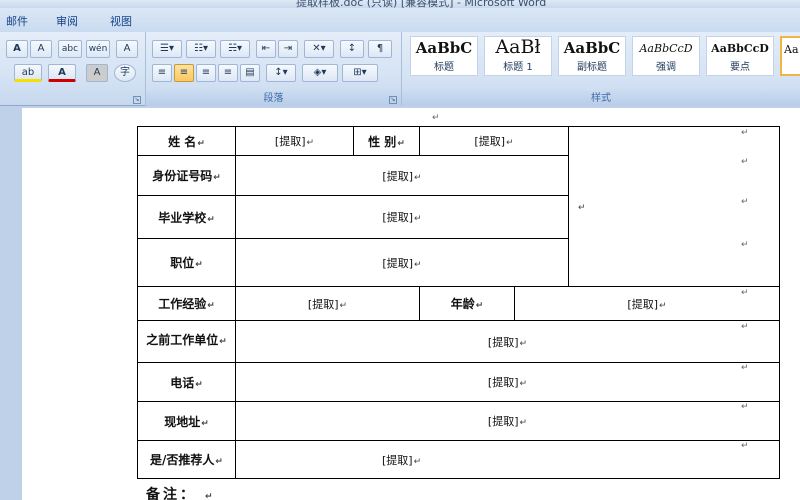 This screenshot has width=800, height=500. I want to click on justify-icon: ≡, so click(228, 73).